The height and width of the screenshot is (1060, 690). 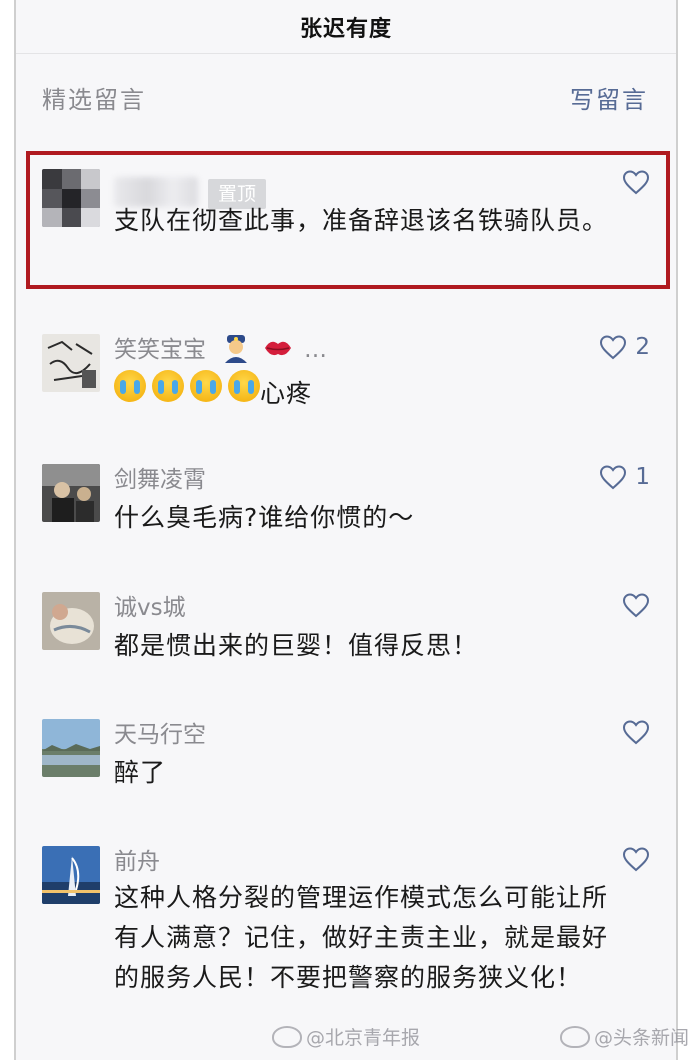 I want to click on article-title: 张迟有度, so click(x=345, y=29).